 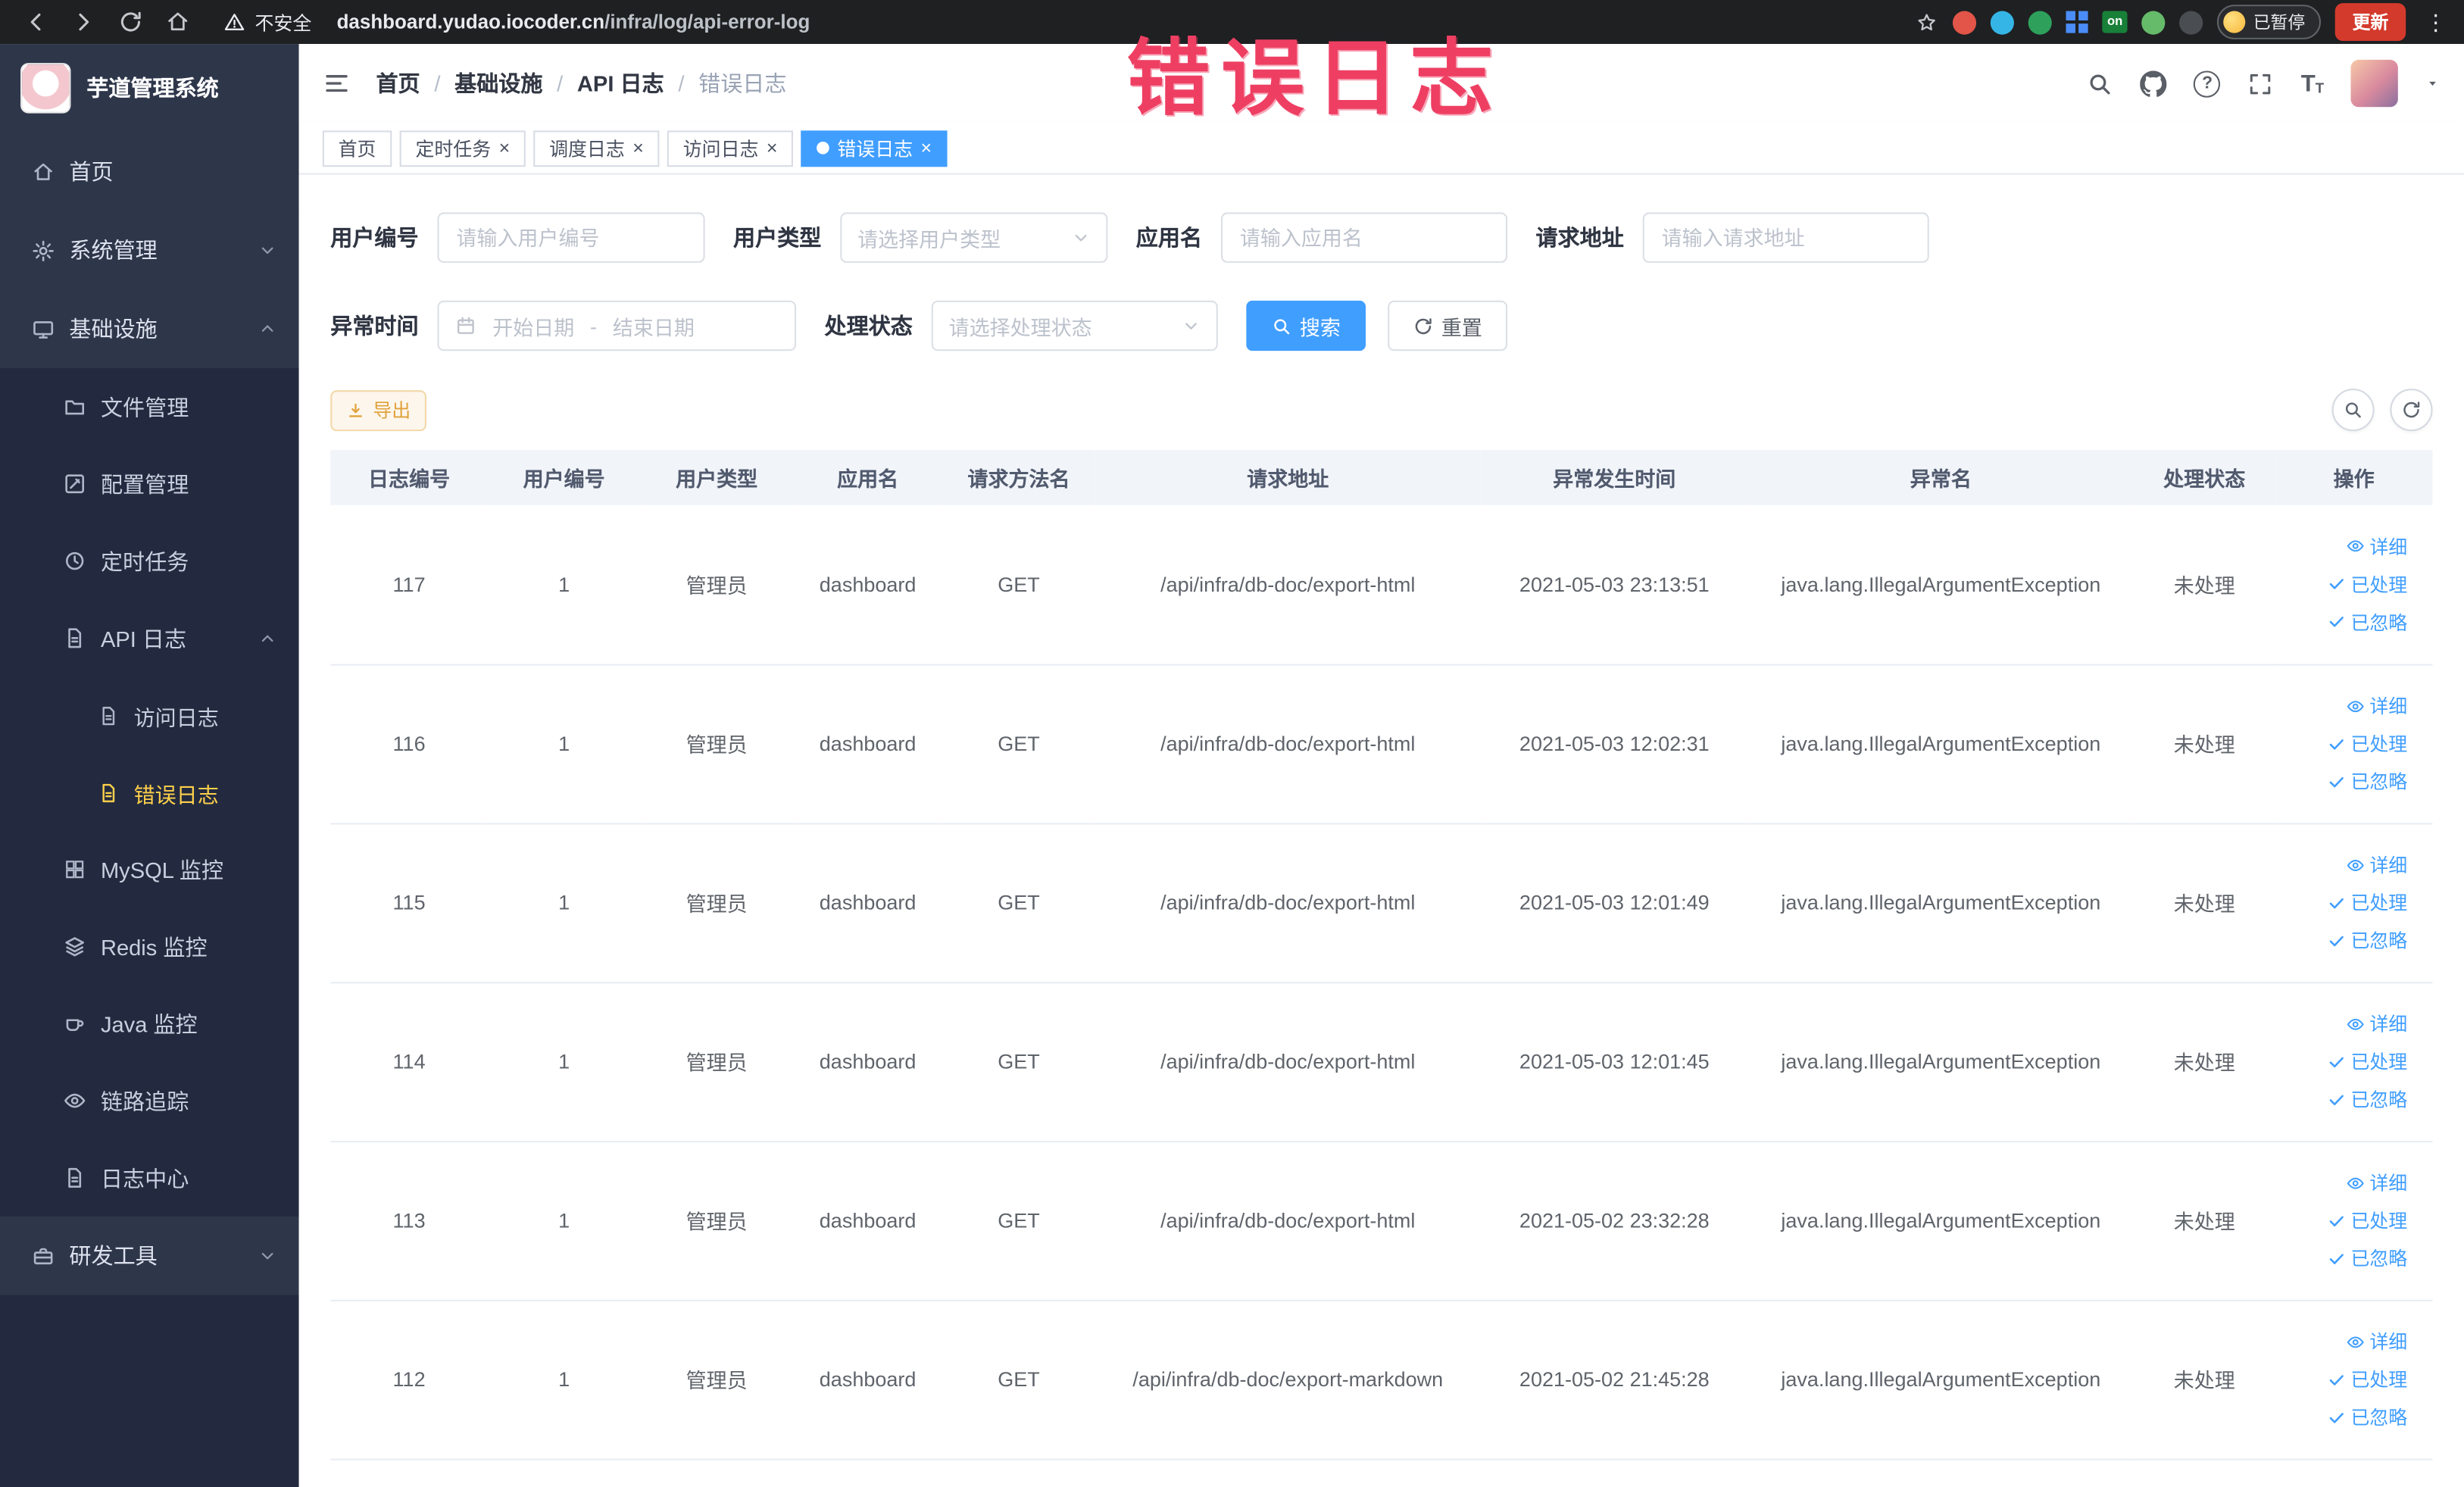 I want to click on search-button: 搜索, so click(x=1306, y=325).